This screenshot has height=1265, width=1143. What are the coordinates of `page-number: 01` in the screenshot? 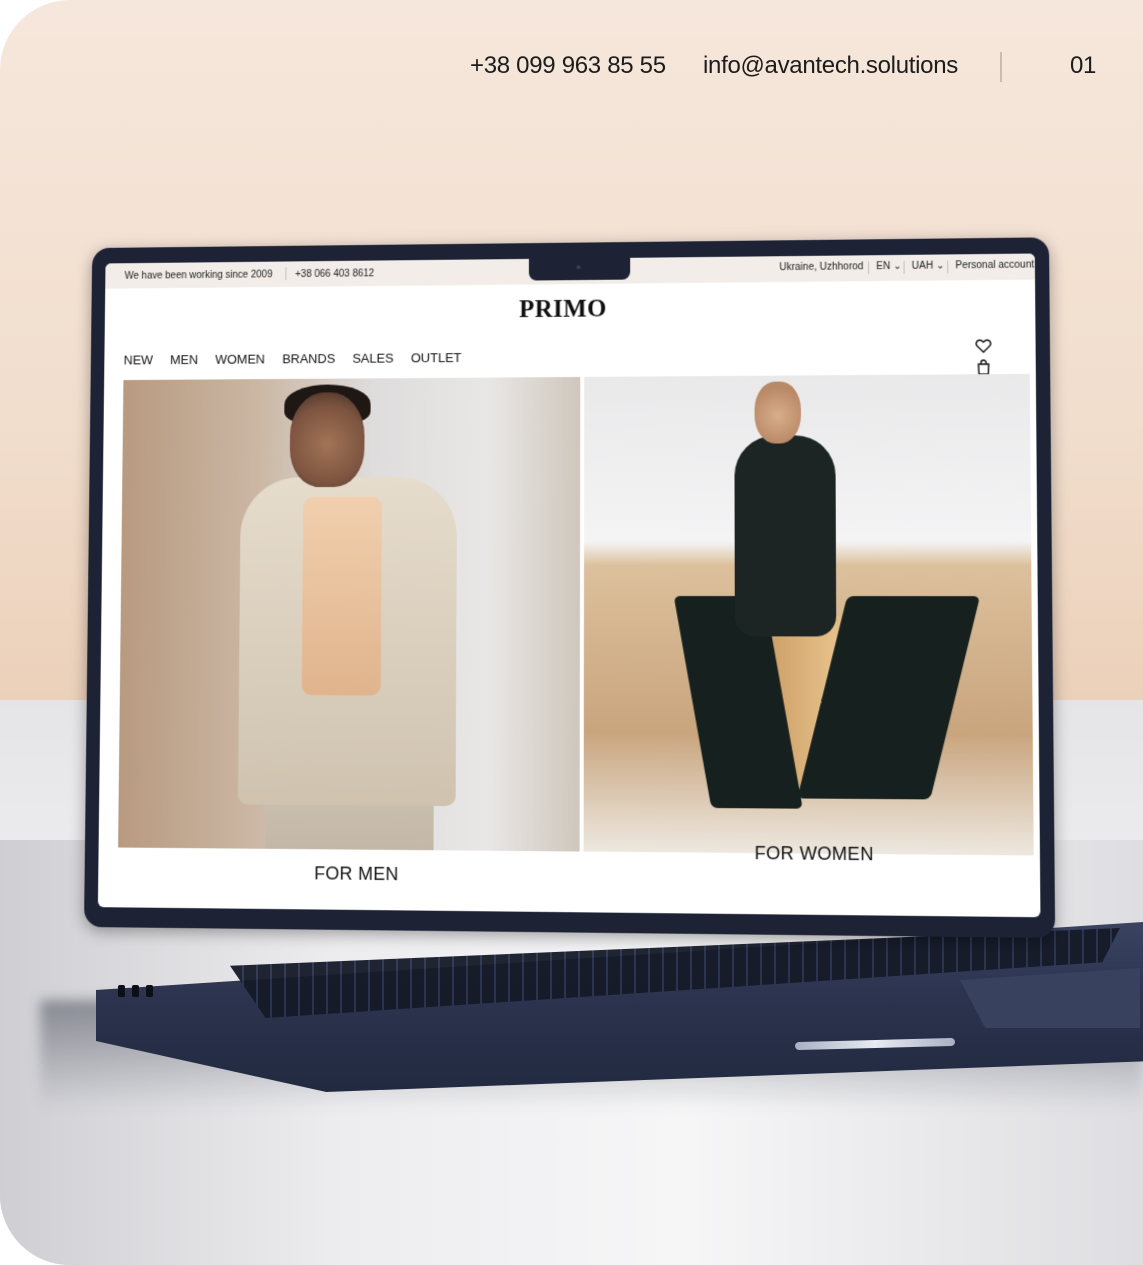 It's located at (1083, 65).